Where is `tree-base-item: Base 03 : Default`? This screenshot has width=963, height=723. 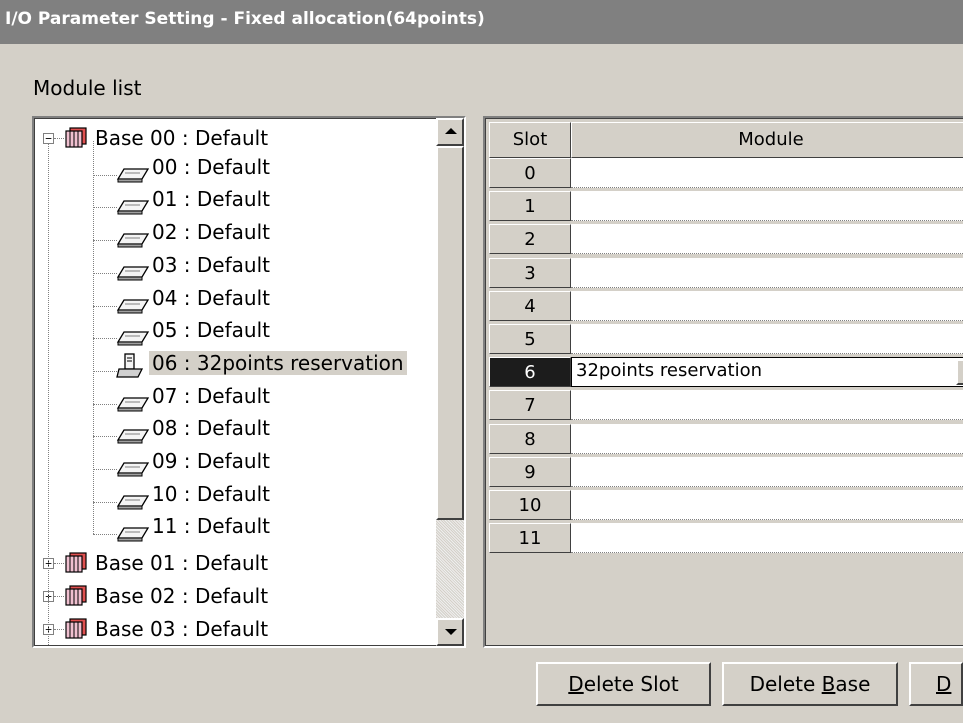
tree-base-item: Base 03 : Default is located at coordinates (181, 629).